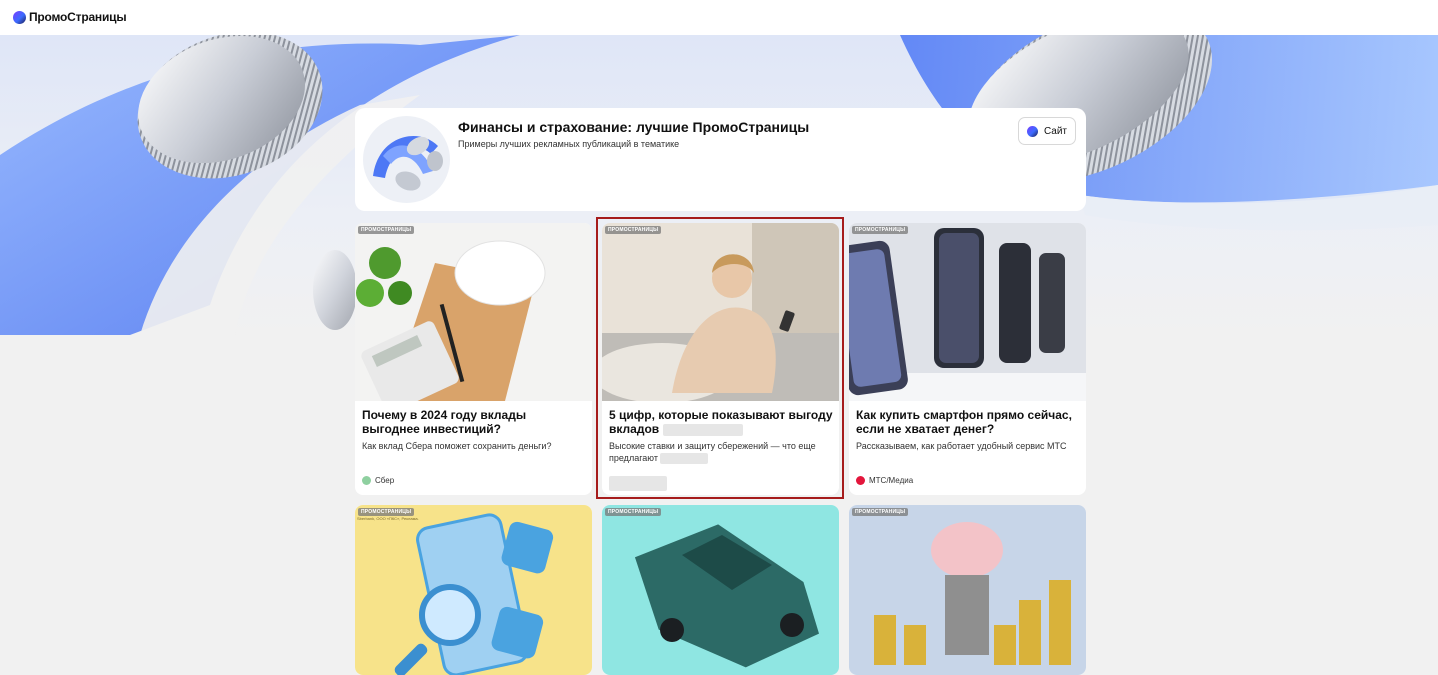 The width and height of the screenshot is (1438, 675). Describe the element at coordinates (1032, 131) in the screenshot. I see `site-icon` at that location.